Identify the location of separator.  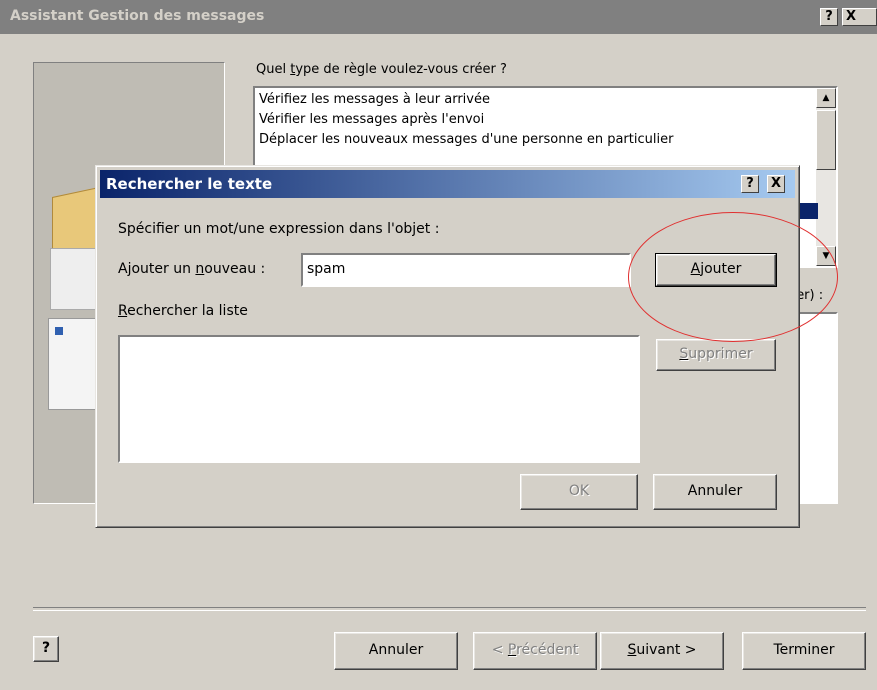
(449, 609).